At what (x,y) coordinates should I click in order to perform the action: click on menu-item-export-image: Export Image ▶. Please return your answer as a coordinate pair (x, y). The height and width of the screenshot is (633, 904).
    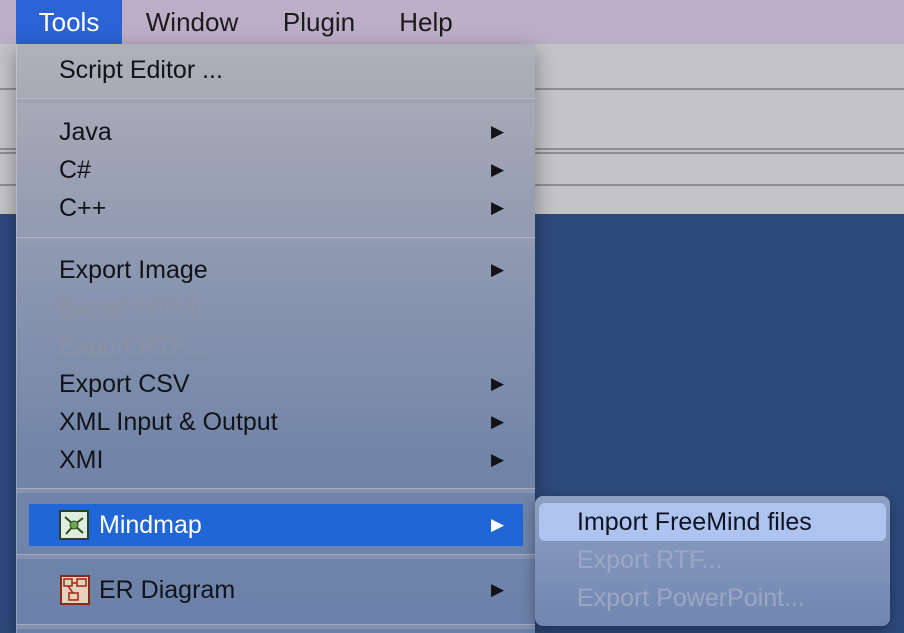
    Looking at the image, I should click on (276, 270).